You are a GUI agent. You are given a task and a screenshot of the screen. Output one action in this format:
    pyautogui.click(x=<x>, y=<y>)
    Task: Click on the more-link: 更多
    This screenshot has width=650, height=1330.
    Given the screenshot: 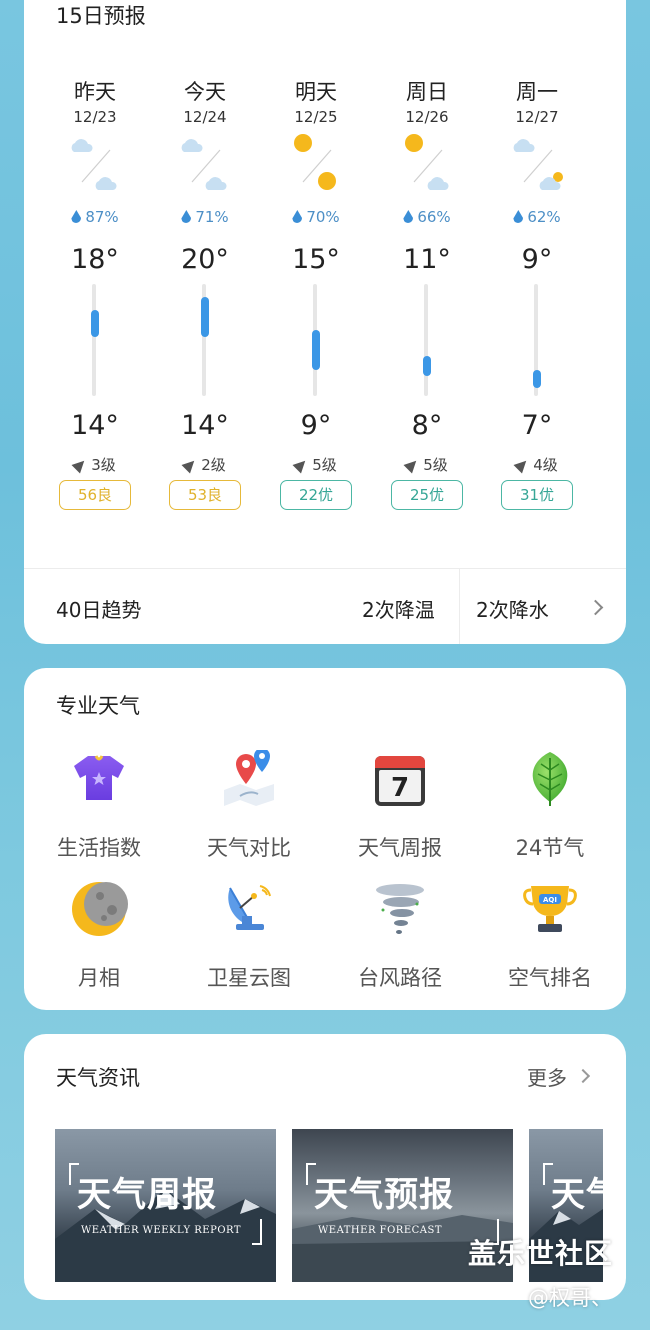 What is the action you would take?
    pyautogui.click(x=547, y=1076)
    